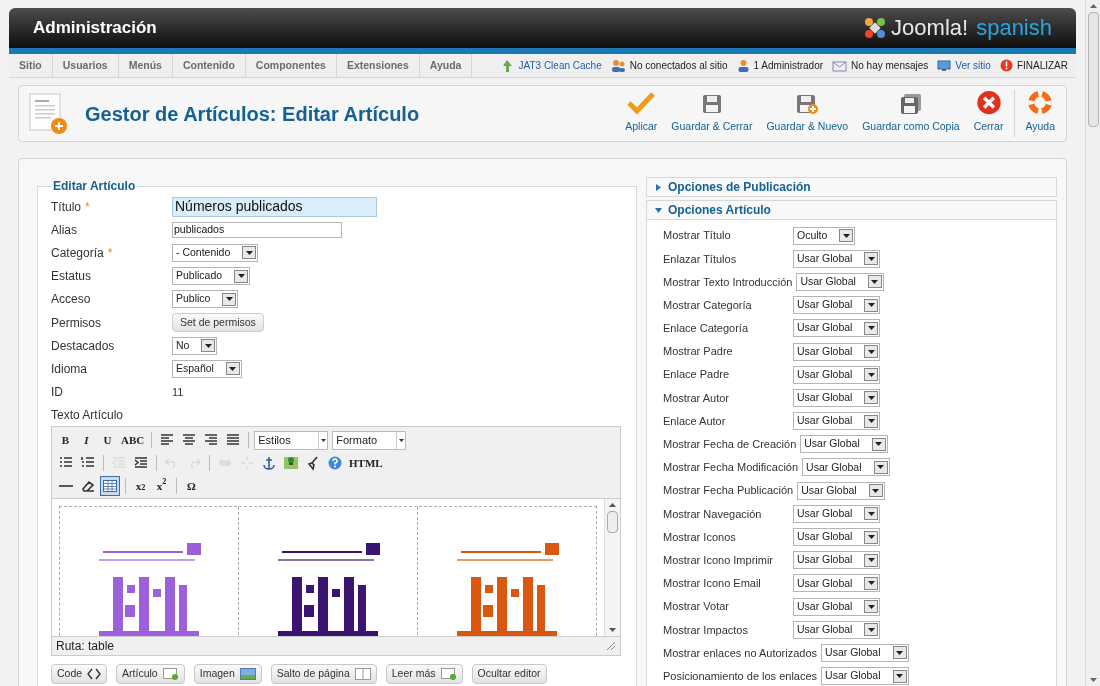 This screenshot has width=1100, height=686. Describe the element at coordinates (274, 206) in the screenshot. I see `text-field: Números publicados` at that location.